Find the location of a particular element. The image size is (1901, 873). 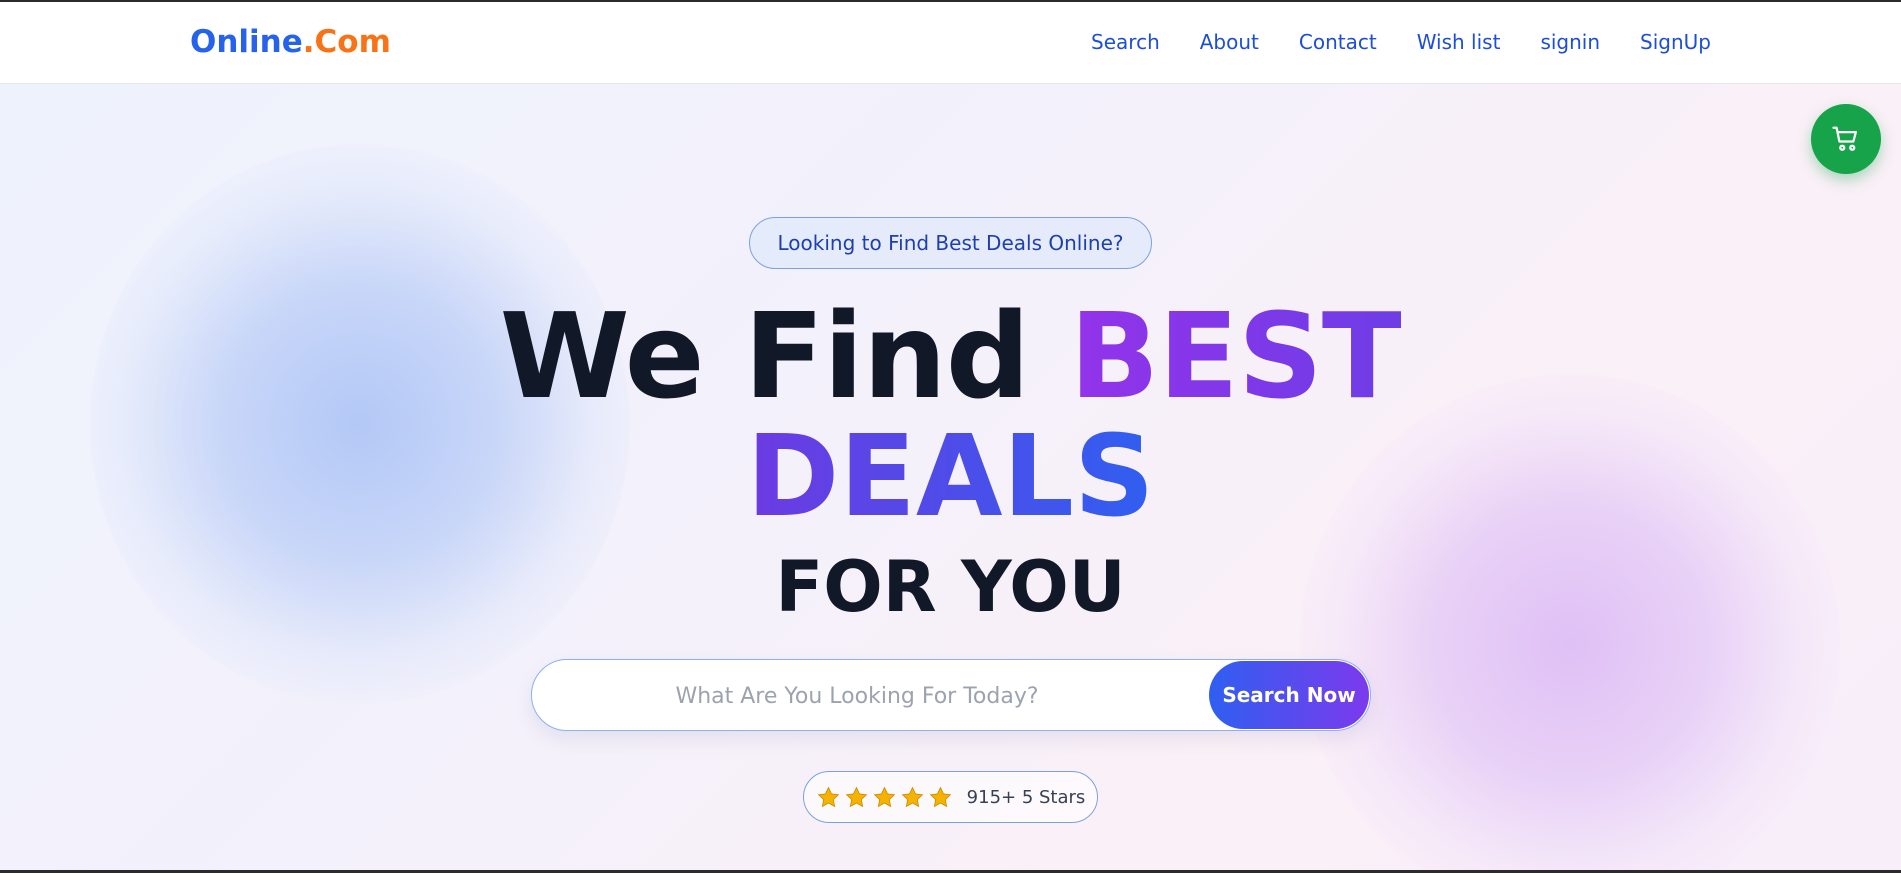

rating-badge: 915+ 5 Stars is located at coordinates (950, 797).